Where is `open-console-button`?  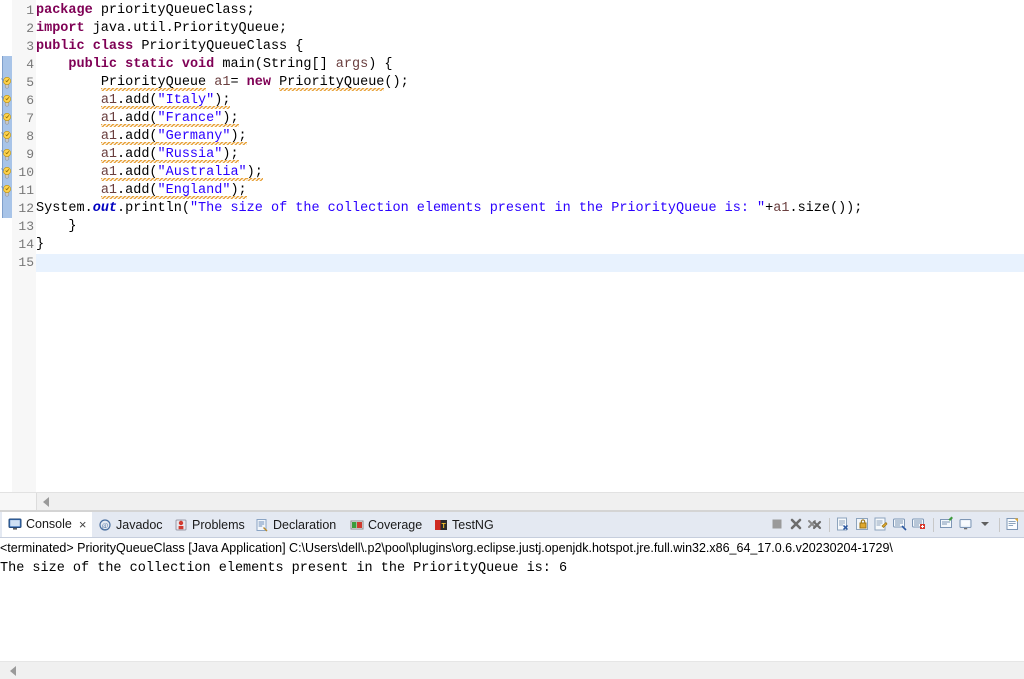 open-console-button is located at coordinates (919, 524).